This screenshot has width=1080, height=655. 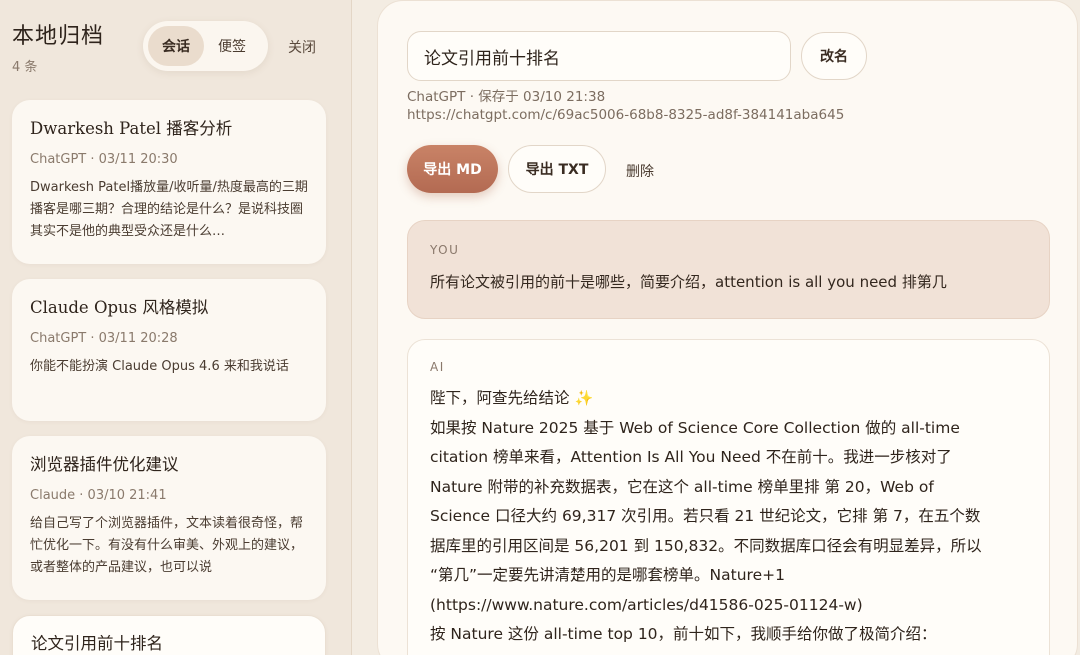 I want to click on tab-sessions: 会话, so click(x=176, y=46).